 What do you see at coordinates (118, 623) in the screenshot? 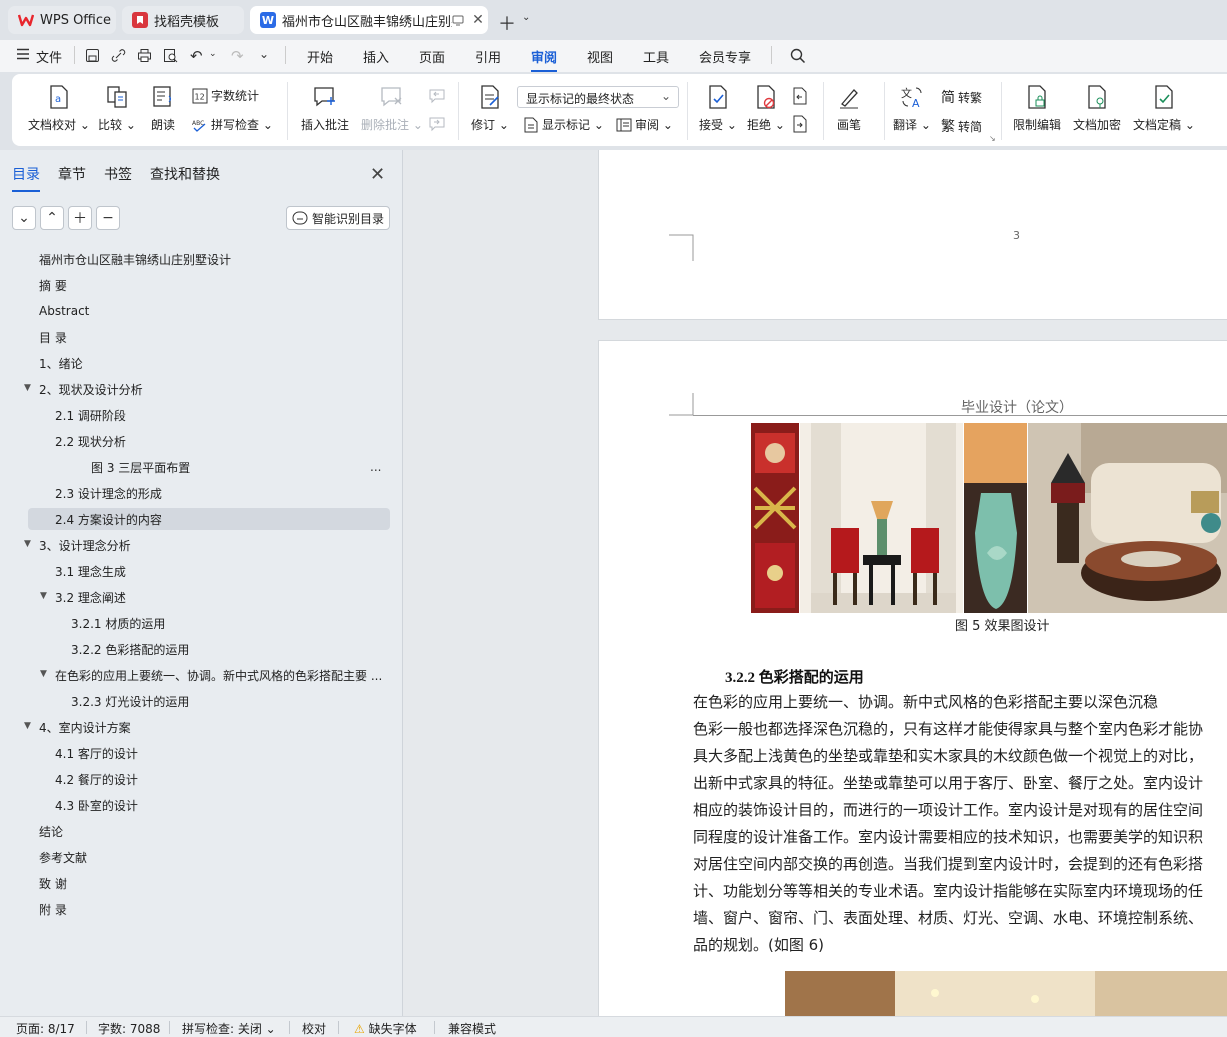
I see `toc-item: 3.2.1 材质的运用` at bounding box center [118, 623].